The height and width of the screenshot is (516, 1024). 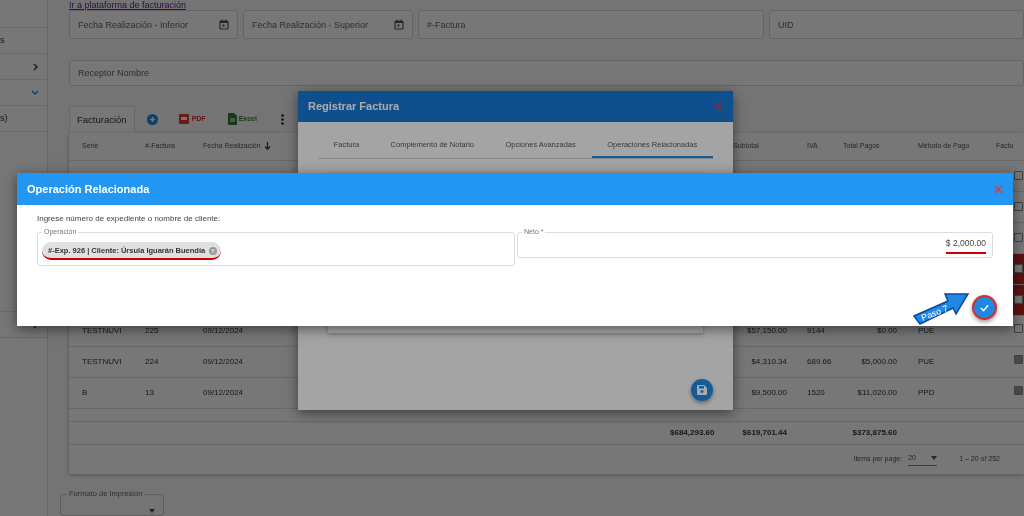 What do you see at coordinates (152, 119) in the screenshot?
I see `add-icon` at bounding box center [152, 119].